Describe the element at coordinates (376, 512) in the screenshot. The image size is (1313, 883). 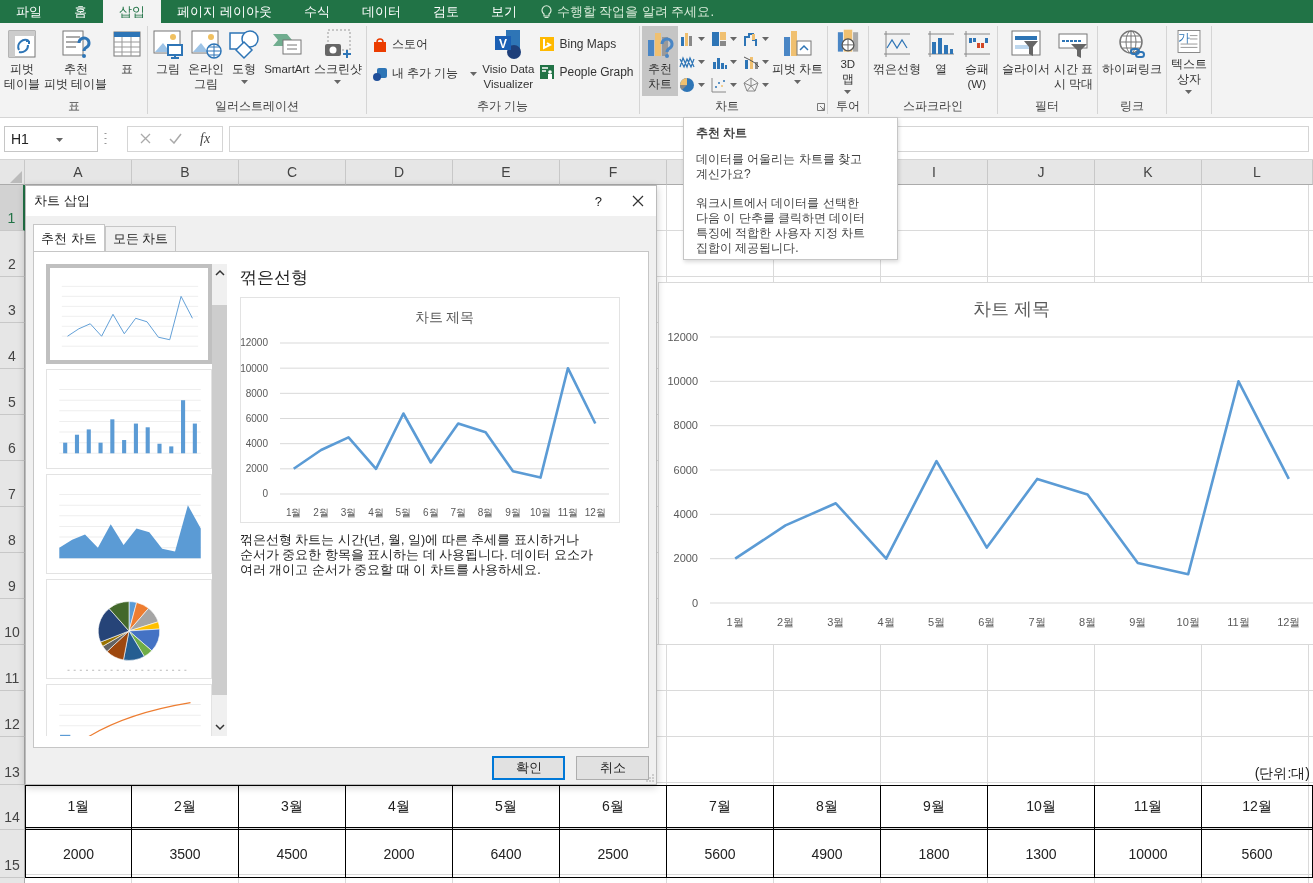
I see `axis-label: 4월` at that location.